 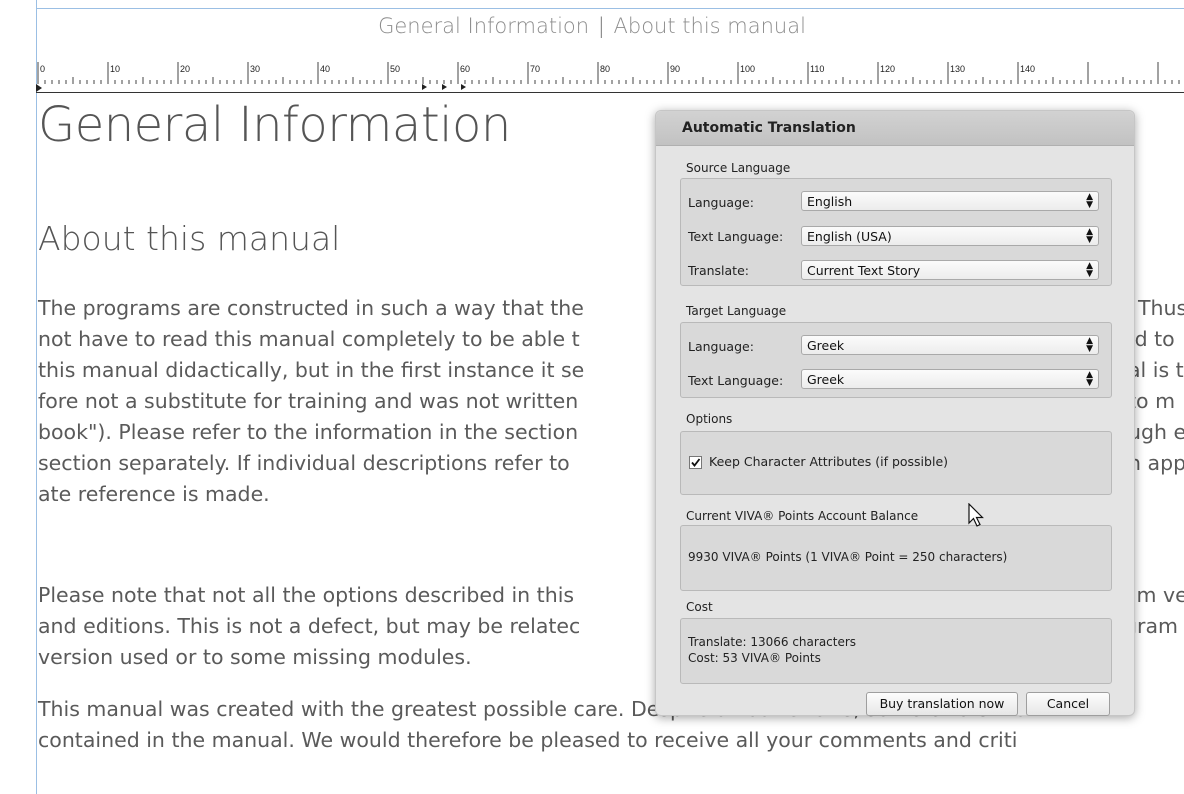 What do you see at coordinates (754, 658) in the screenshot?
I see `cost-points-text: Cost: 53 VIVA® Points` at bounding box center [754, 658].